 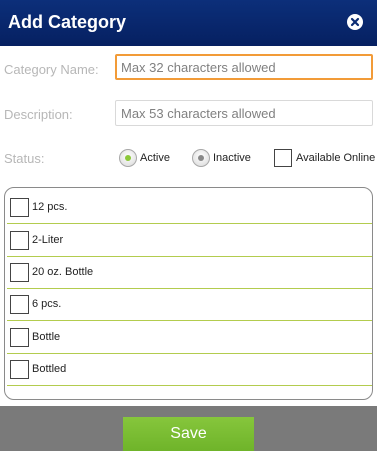 What do you see at coordinates (38, 114) in the screenshot?
I see `description-label: Description:` at bounding box center [38, 114].